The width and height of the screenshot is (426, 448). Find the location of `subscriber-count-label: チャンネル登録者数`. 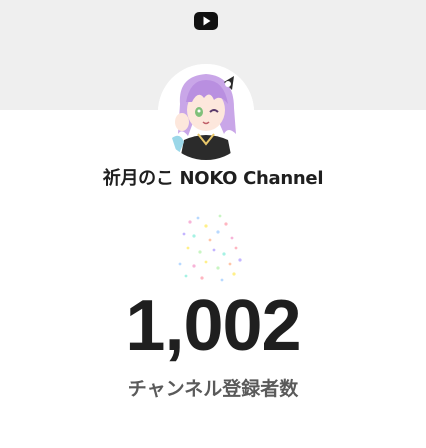

subscriber-count-label: チャンネル登録者数 is located at coordinates (213, 389).